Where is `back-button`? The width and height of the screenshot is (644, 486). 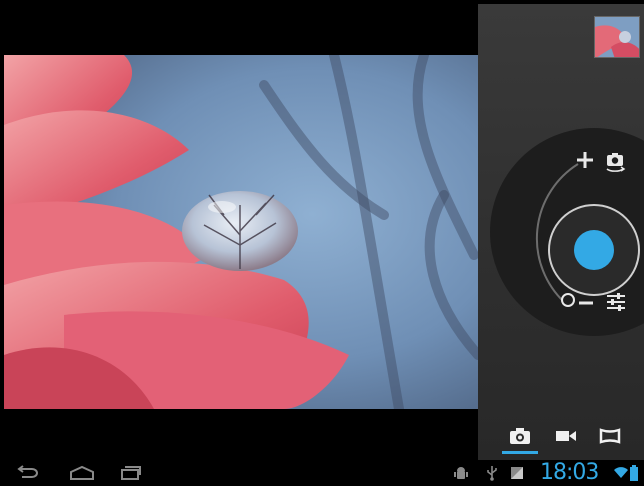
back-button is located at coordinates (26, 473).